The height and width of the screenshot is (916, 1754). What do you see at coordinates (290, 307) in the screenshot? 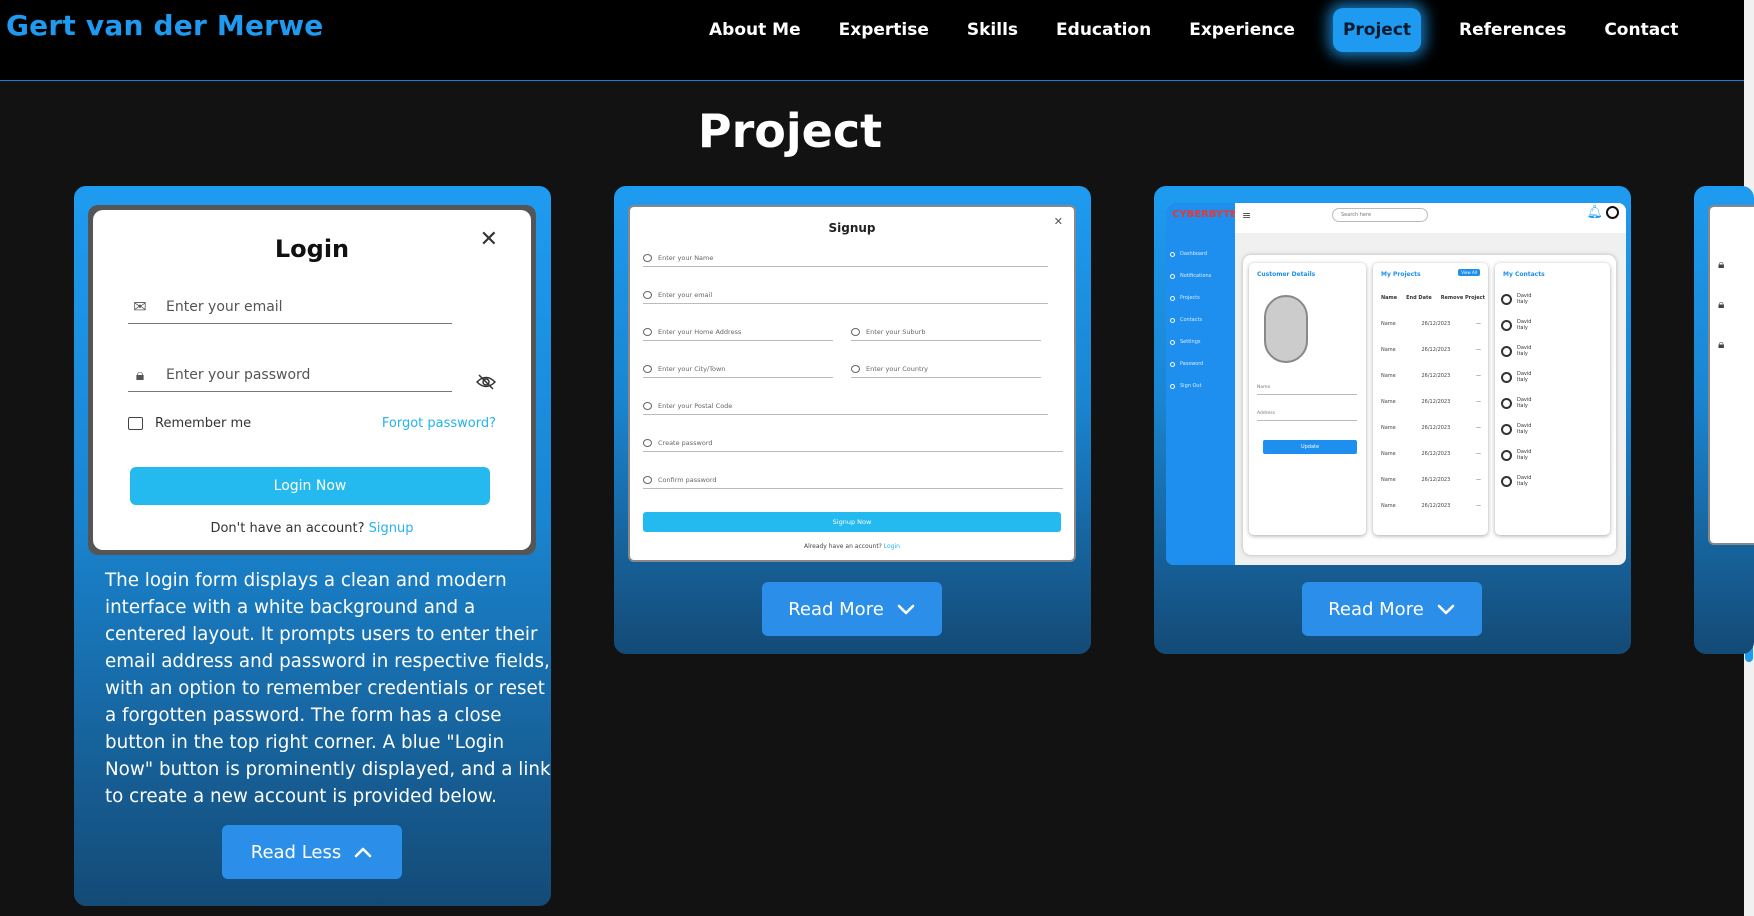
I see `email-field: ✉ Enter your email` at bounding box center [290, 307].